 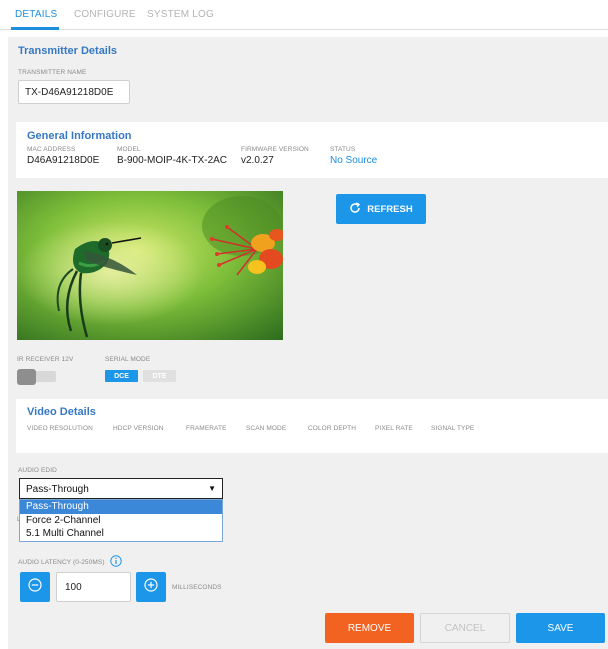 I want to click on latency-decrement-button, so click(x=35, y=587).